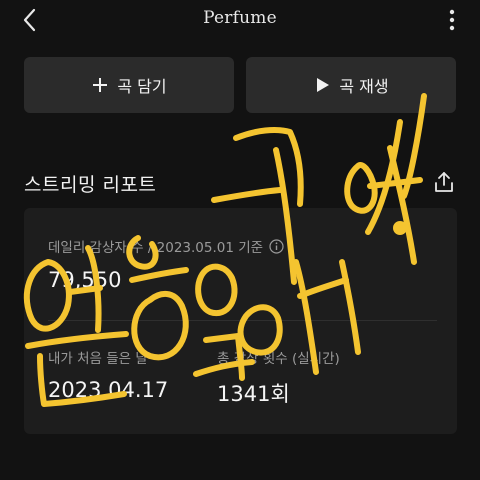 The width and height of the screenshot is (480, 480). I want to click on page-title: Perfume, so click(240, 18).